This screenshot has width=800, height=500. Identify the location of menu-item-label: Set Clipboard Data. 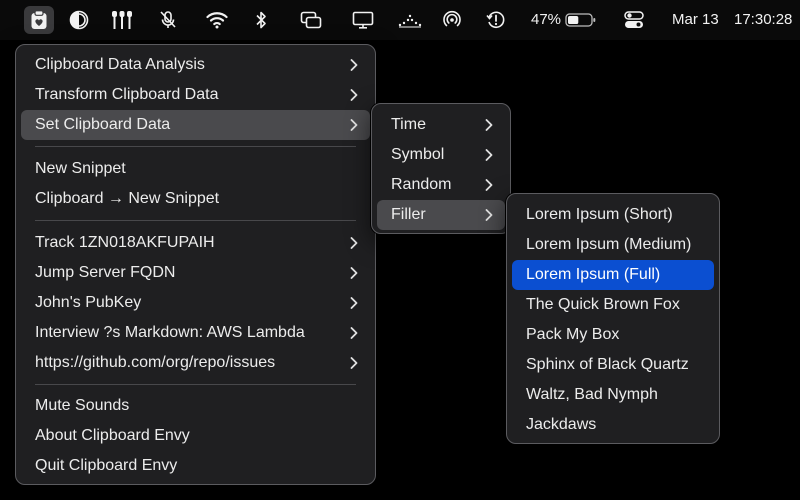
(103, 124).